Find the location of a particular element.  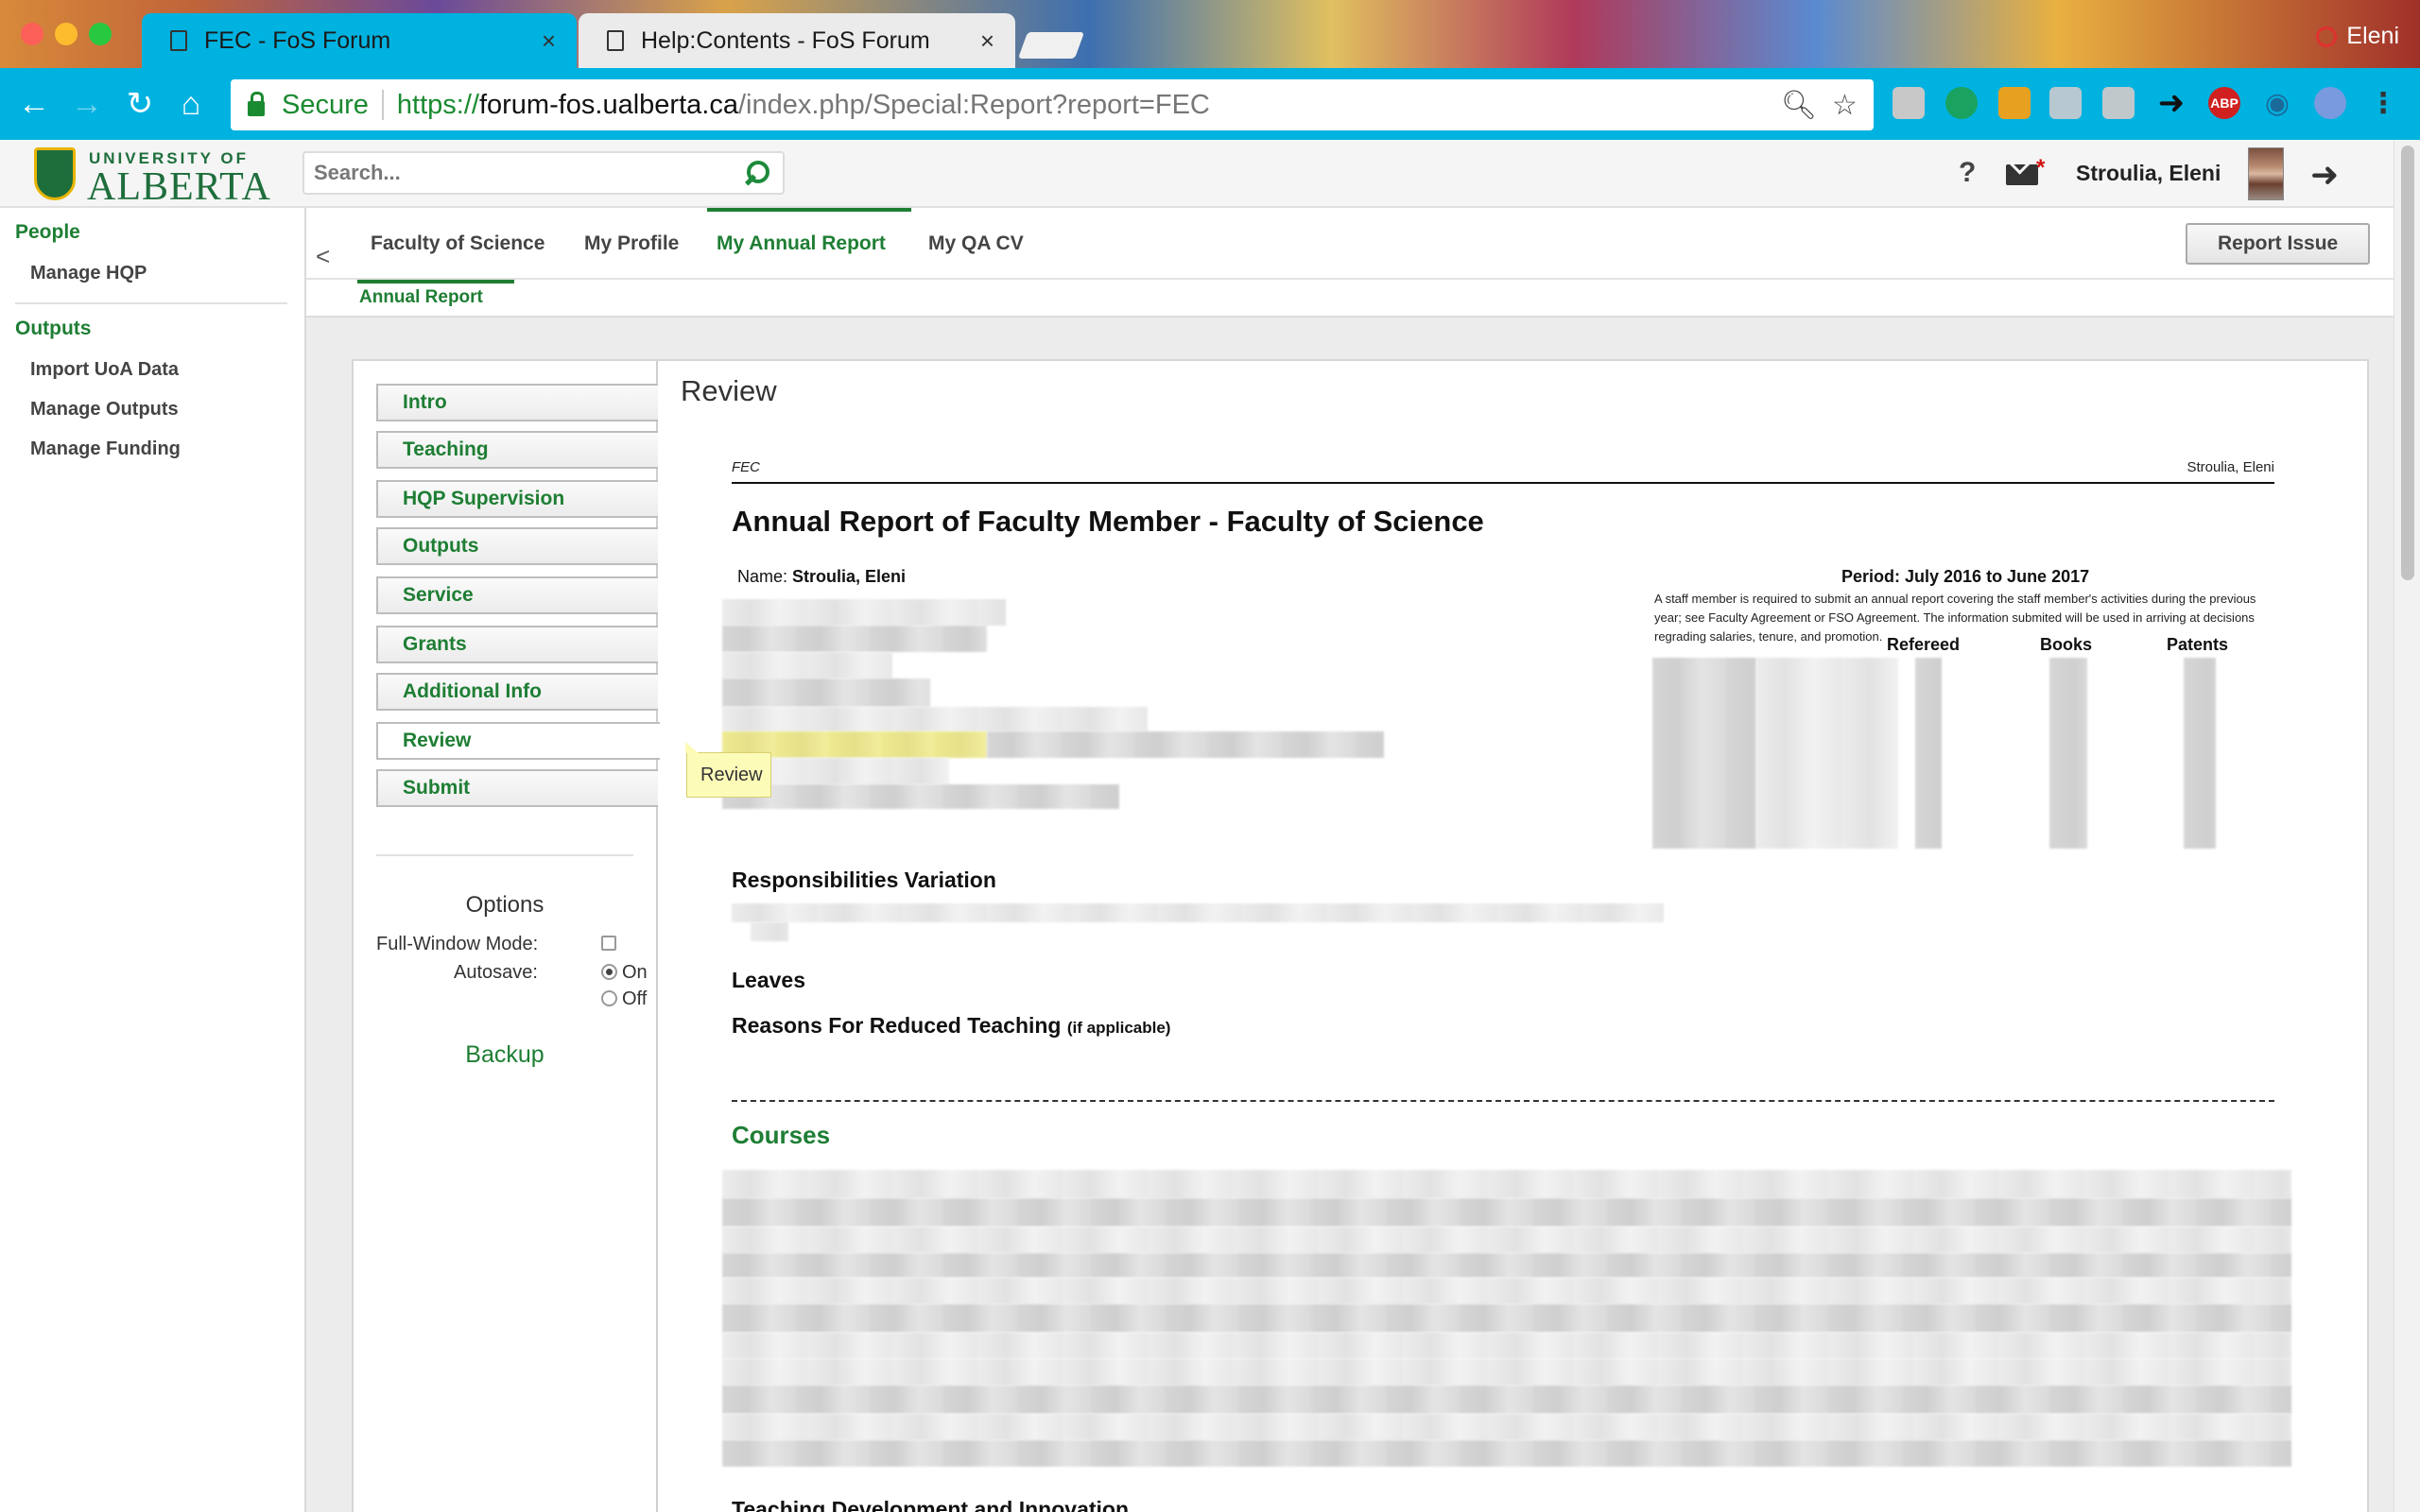

logout-arrow-icon: ➜ is located at coordinates (2324, 175).